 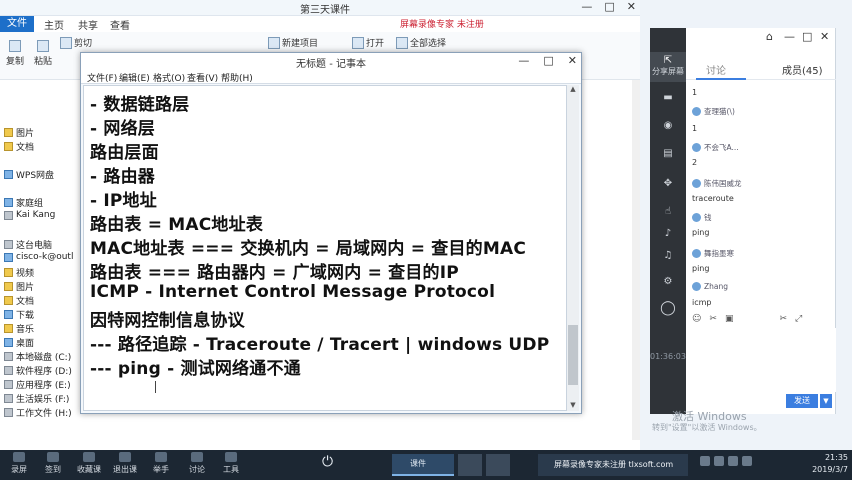 What do you see at coordinates (705, 461) in the screenshot?
I see `network-icon` at bounding box center [705, 461].